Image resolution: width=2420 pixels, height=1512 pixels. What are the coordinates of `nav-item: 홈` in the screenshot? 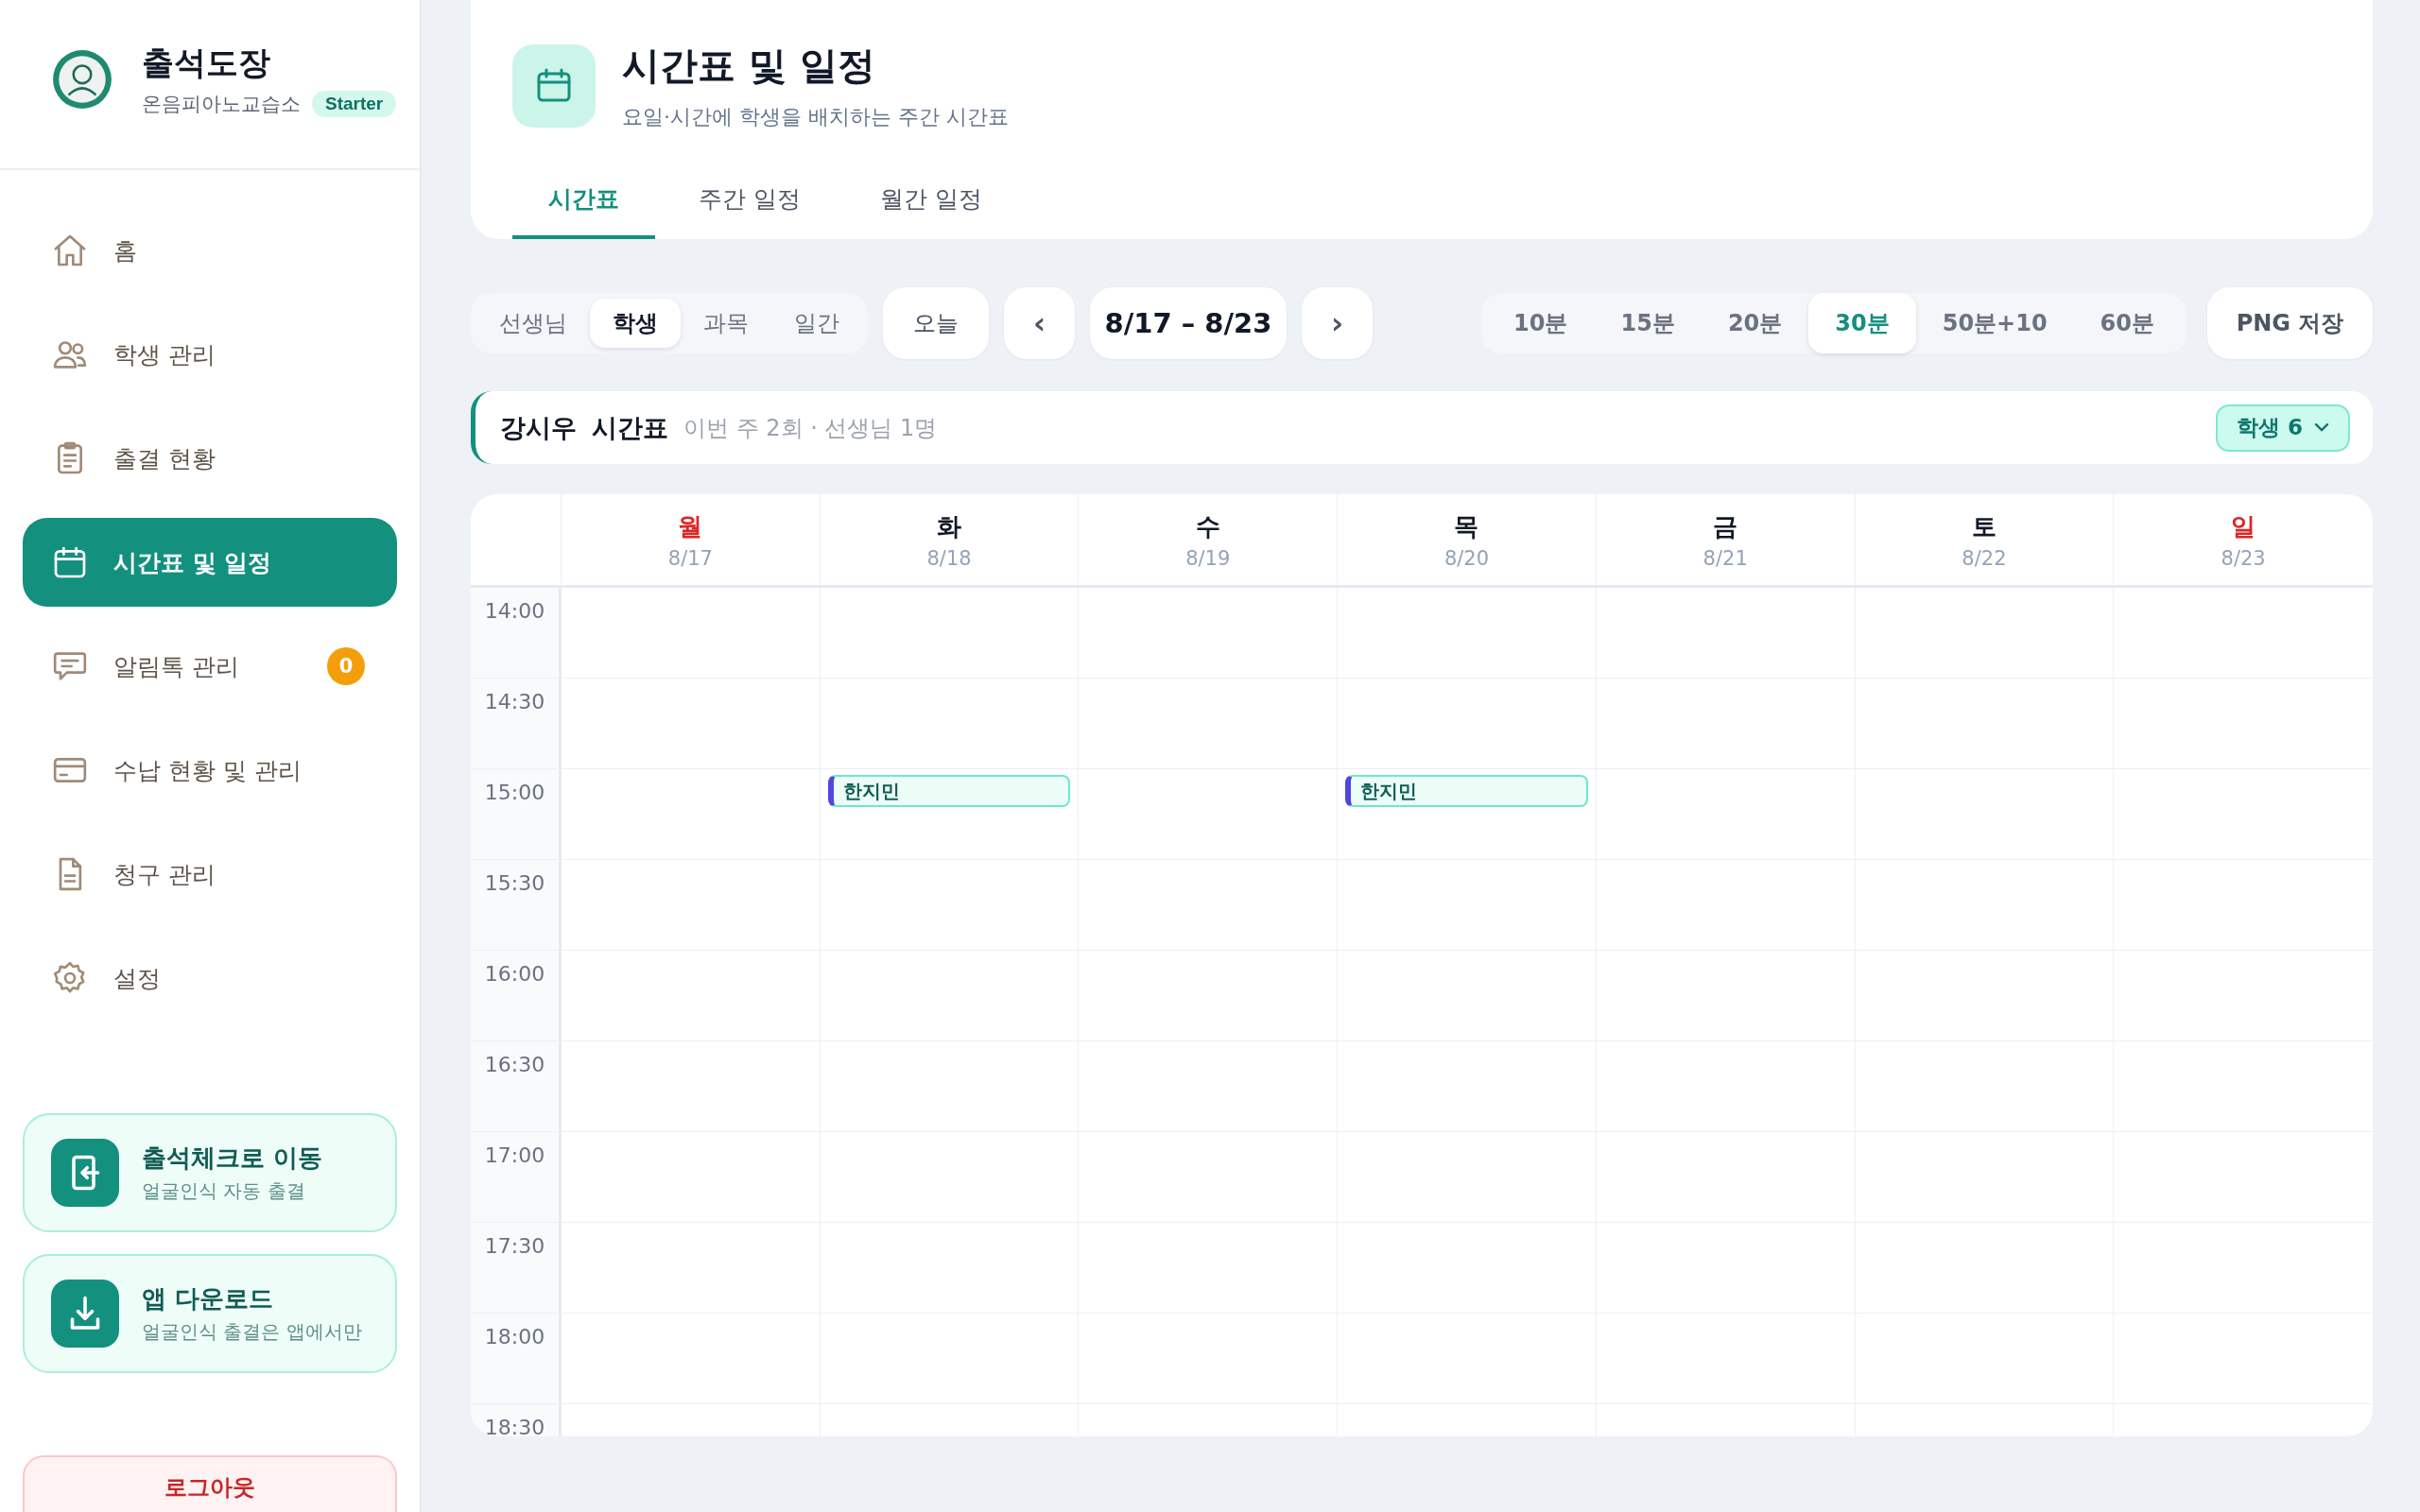 It's located at (210, 250).